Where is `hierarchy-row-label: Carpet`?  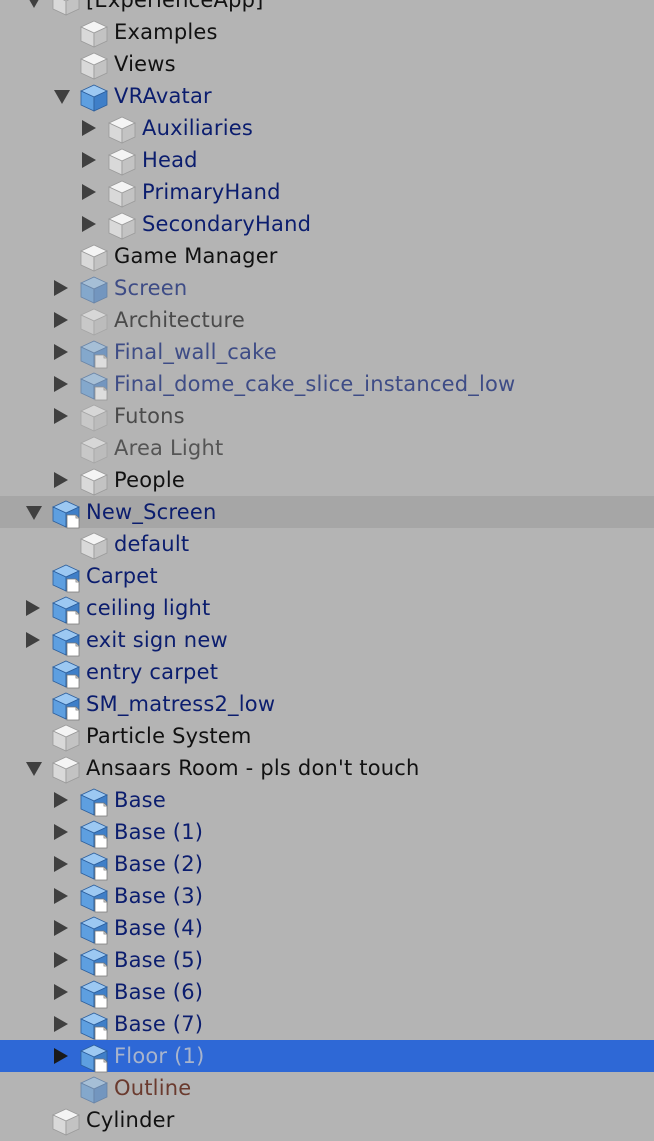 hierarchy-row-label: Carpet is located at coordinates (122, 576).